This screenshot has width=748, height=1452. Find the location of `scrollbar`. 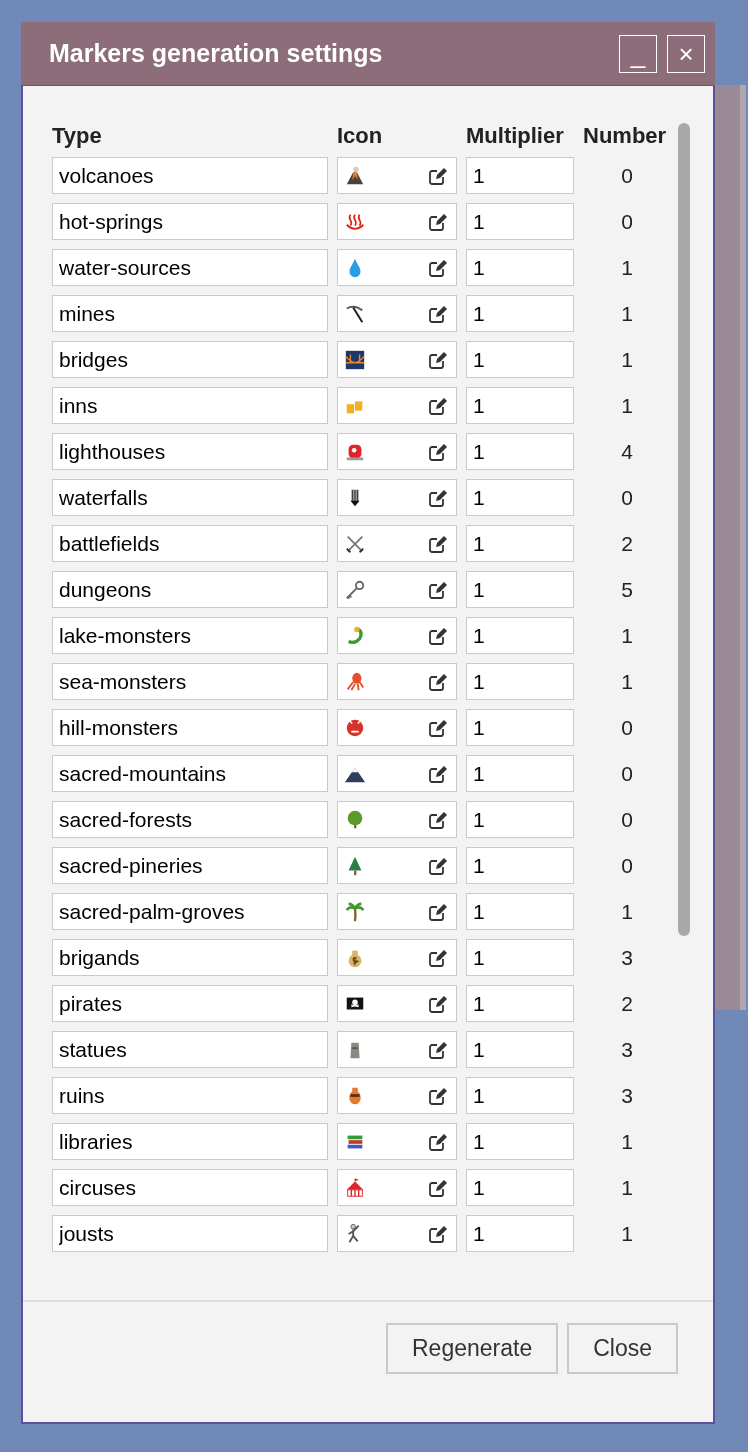

scrollbar is located at coordinates (684, 529).